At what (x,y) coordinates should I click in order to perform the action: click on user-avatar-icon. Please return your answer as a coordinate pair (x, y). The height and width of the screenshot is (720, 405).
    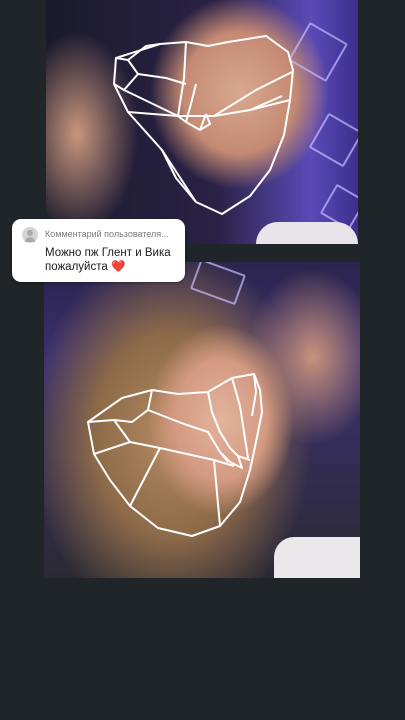
    Looking at the image, I should click on (30, 235).